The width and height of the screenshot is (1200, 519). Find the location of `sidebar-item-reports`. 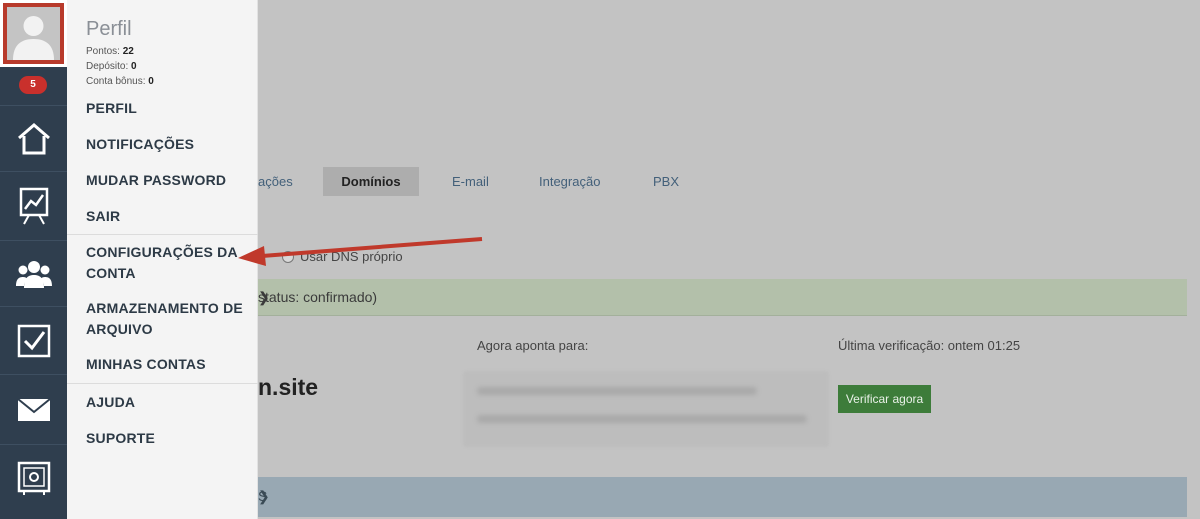

sidebar-item-reports is located at coordinates (33, 205).